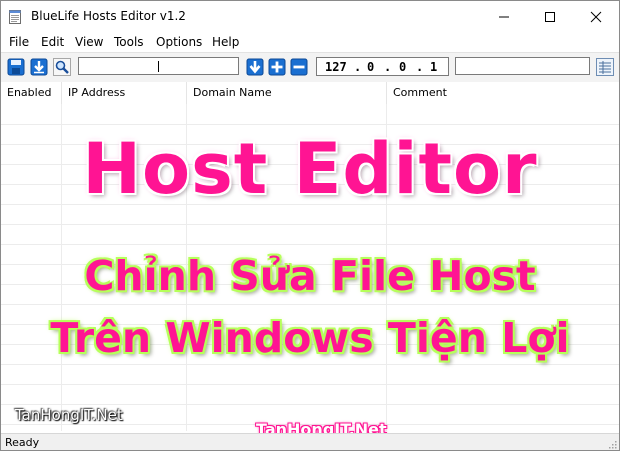 The height and width of the screenshot is (451, 620). Describe the element at coordinates (370, 67) in the screenshot. I see `ip-octet-2: 0` at that location.